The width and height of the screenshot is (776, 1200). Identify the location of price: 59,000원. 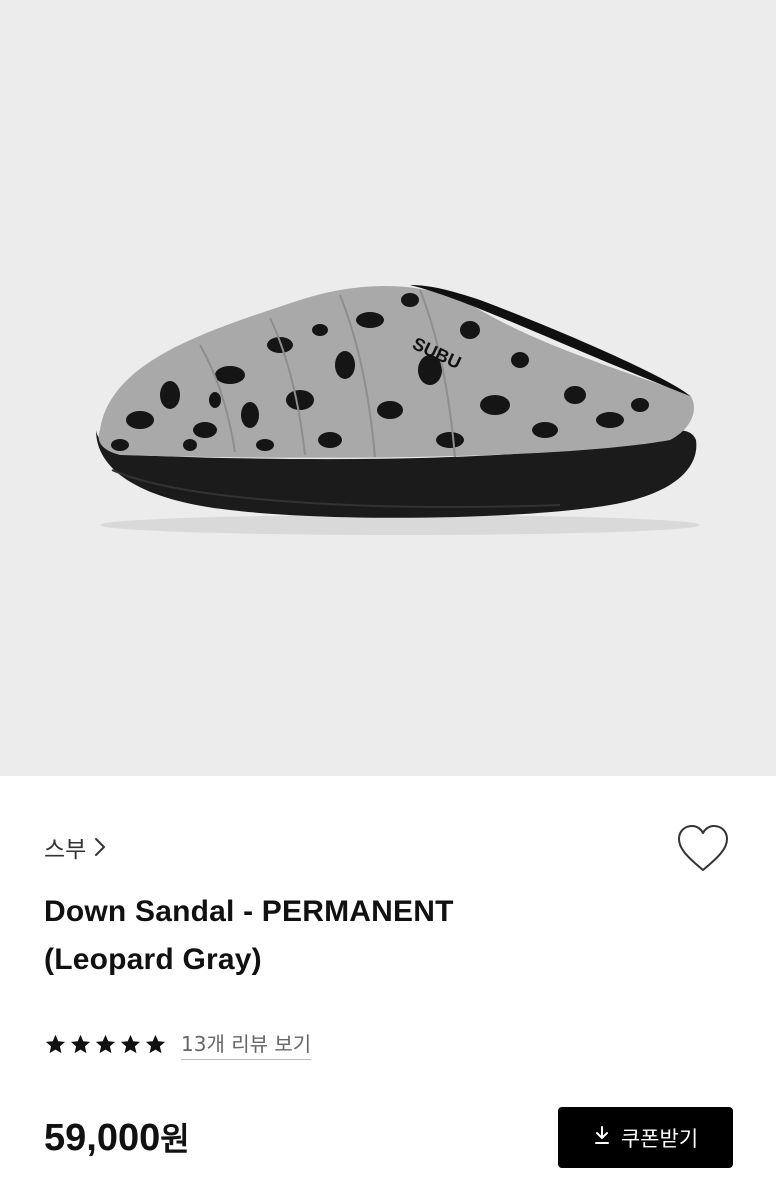
(117, 1137).